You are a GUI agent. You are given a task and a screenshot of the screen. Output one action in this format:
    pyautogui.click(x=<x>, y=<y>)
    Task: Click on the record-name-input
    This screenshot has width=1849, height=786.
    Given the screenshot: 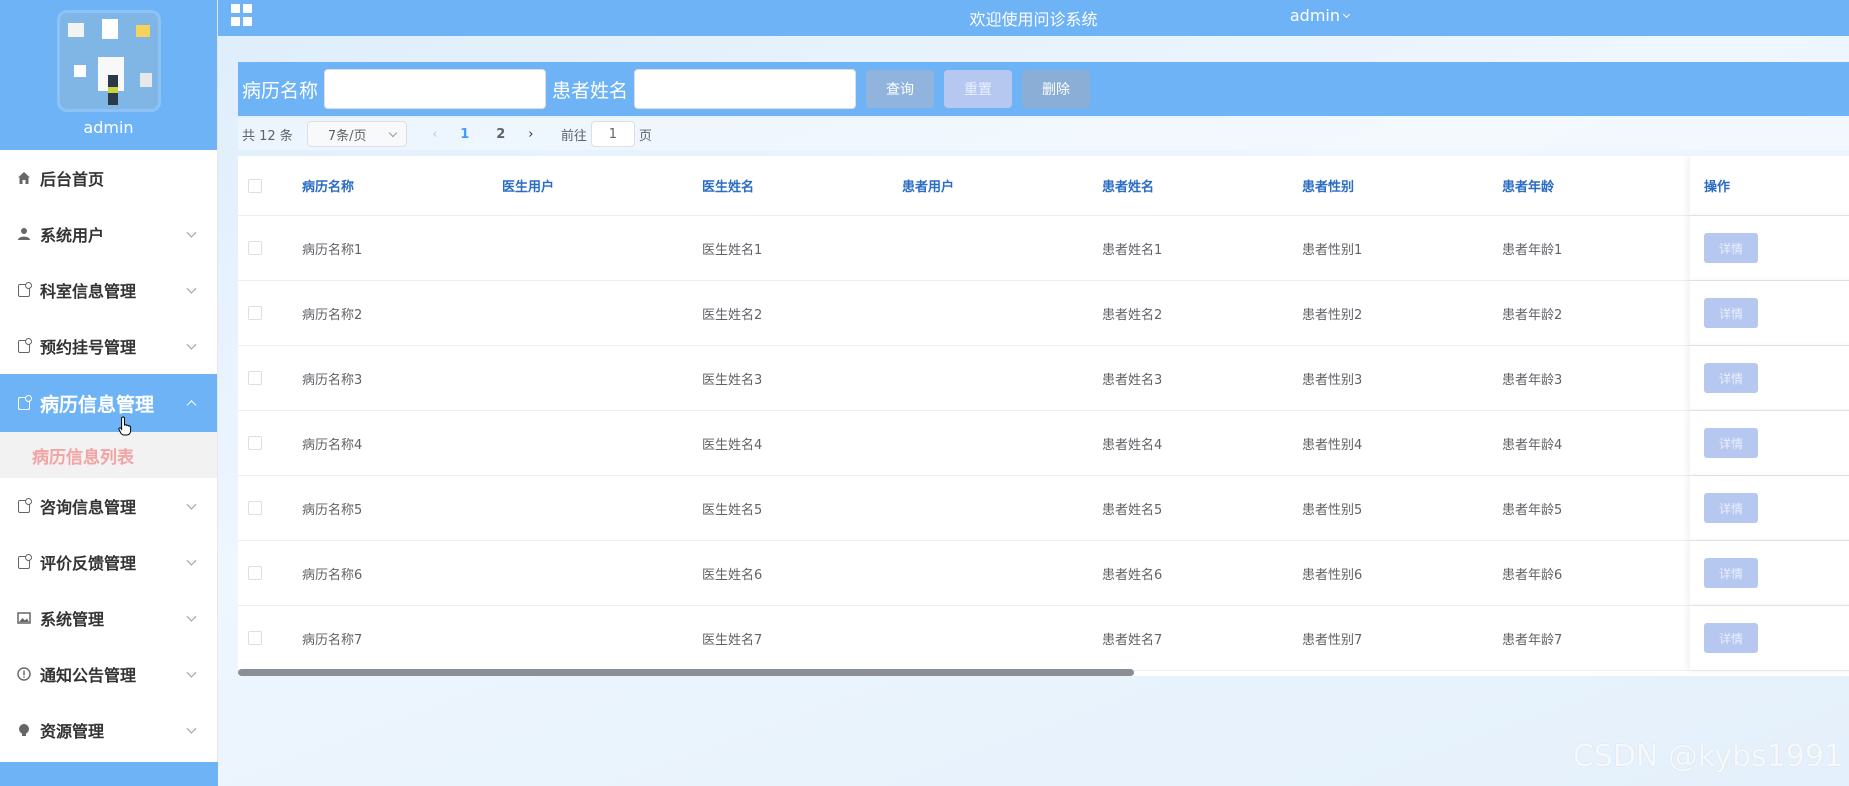 What is the action you would take?
    pyautogui.click(x=435, y=89)
    